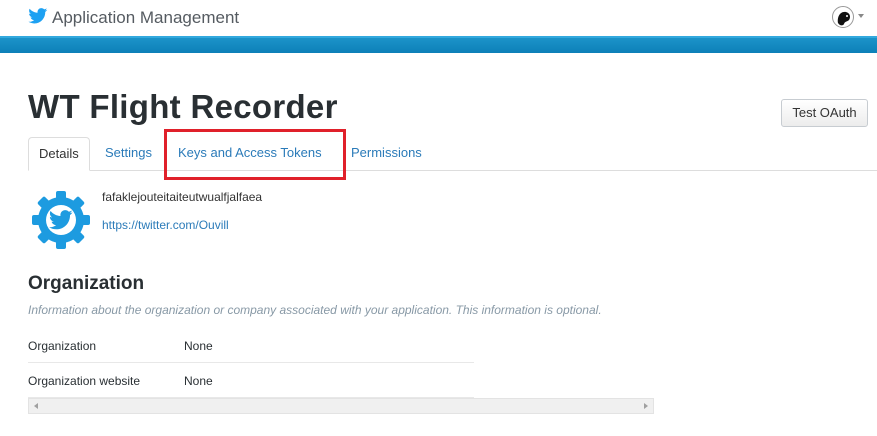  Describe the element at coordinates (165, 225) in the screenshot. I see `app-website-link: https://twitter.com/Ouvill` at that location.